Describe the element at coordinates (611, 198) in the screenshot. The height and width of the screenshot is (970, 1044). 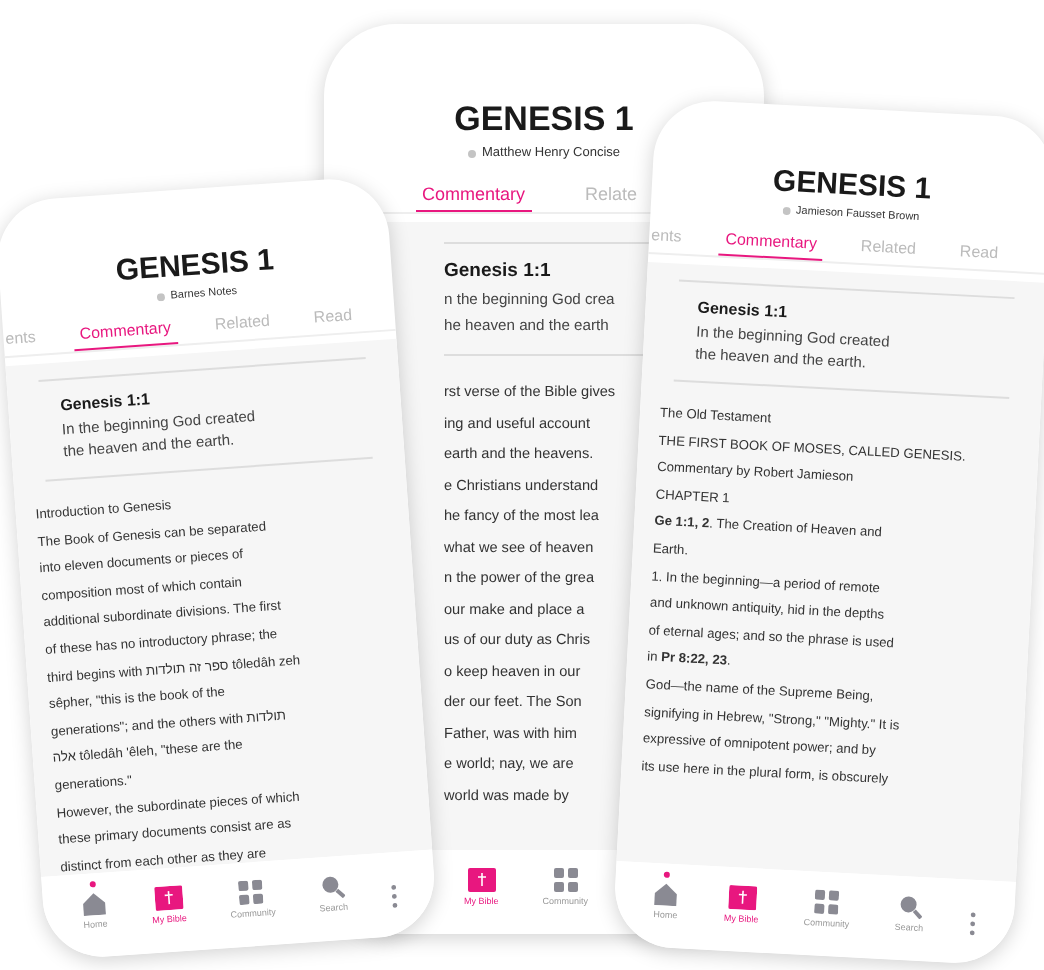
I see `tab: Relate` at that location.